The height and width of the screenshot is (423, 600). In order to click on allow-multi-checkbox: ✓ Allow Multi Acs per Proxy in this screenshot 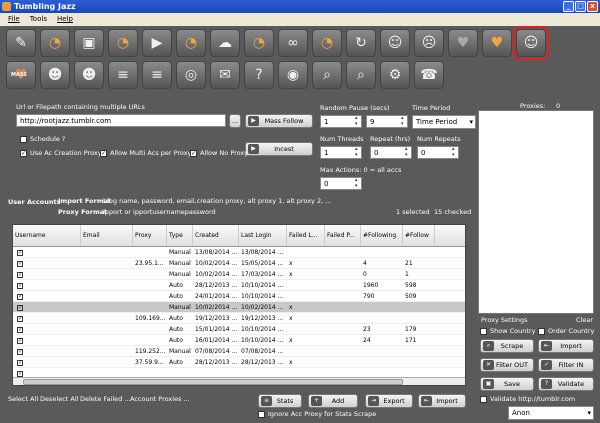, I will do `click(145, 153)`.